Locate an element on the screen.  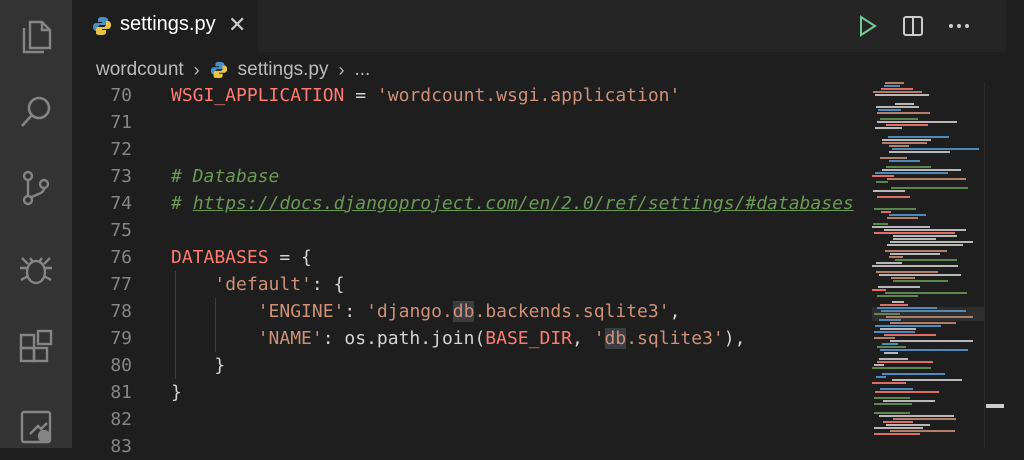
string-literal: 'NAME' is located at coordinates (290, 338).